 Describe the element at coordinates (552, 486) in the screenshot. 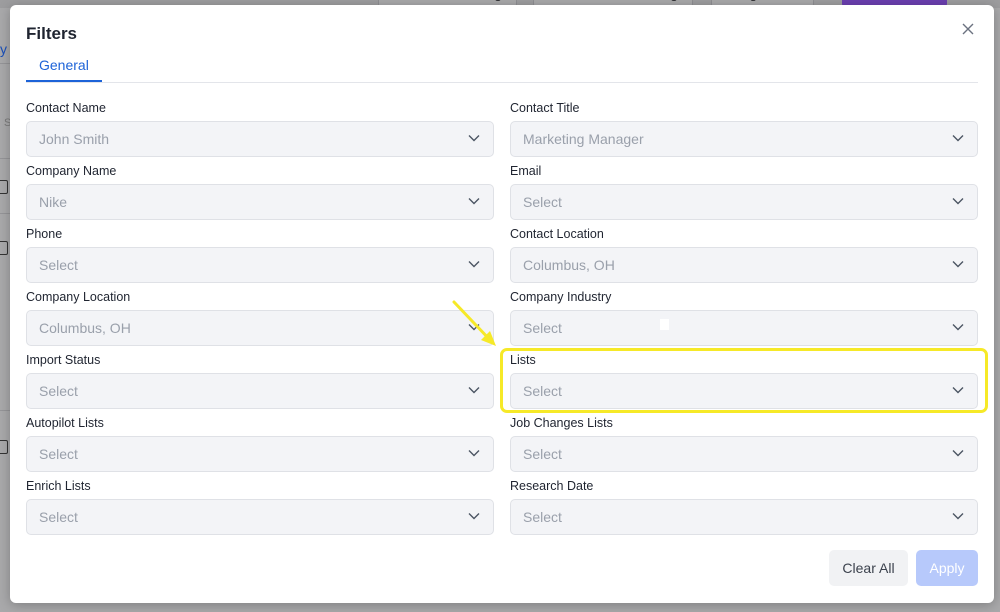

I see `field-label: Research Date` at that location.